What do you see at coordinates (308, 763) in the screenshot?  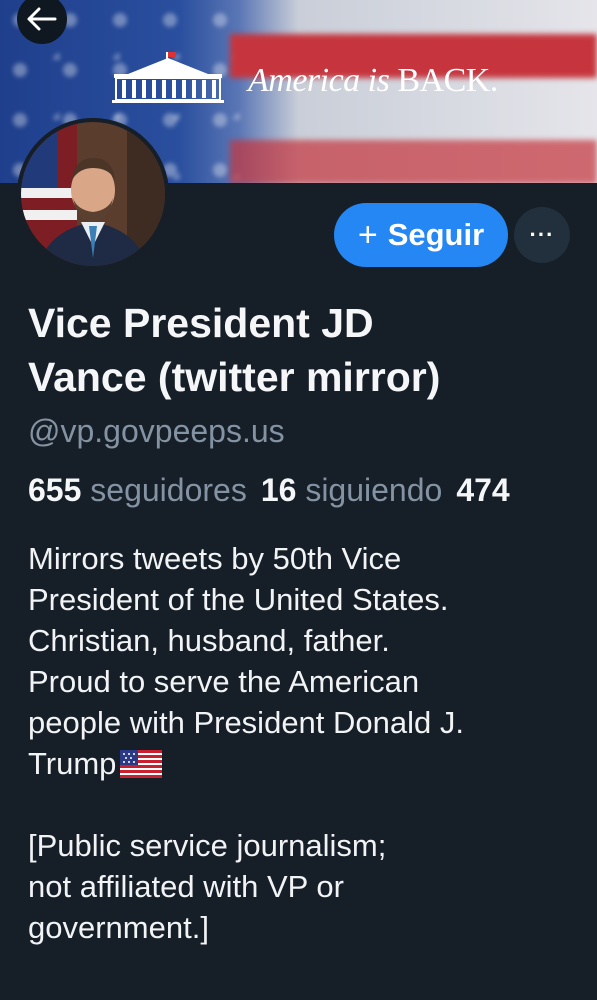 I see `bio-line-flag: Trump` at bounding box center [308, 763].